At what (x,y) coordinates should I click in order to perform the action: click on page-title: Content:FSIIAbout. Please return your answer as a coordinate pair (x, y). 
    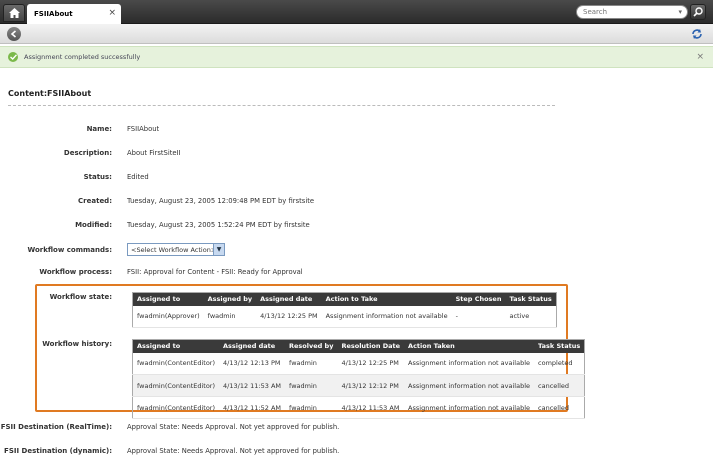
    Looking at the image, I should click on (50, 93).